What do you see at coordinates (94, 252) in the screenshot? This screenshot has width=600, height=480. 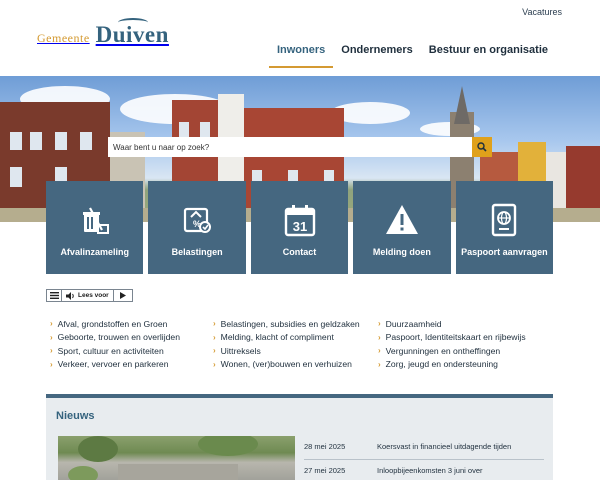 I see `tile-label: Afvalinzameling` at bounding box center [94, 252].